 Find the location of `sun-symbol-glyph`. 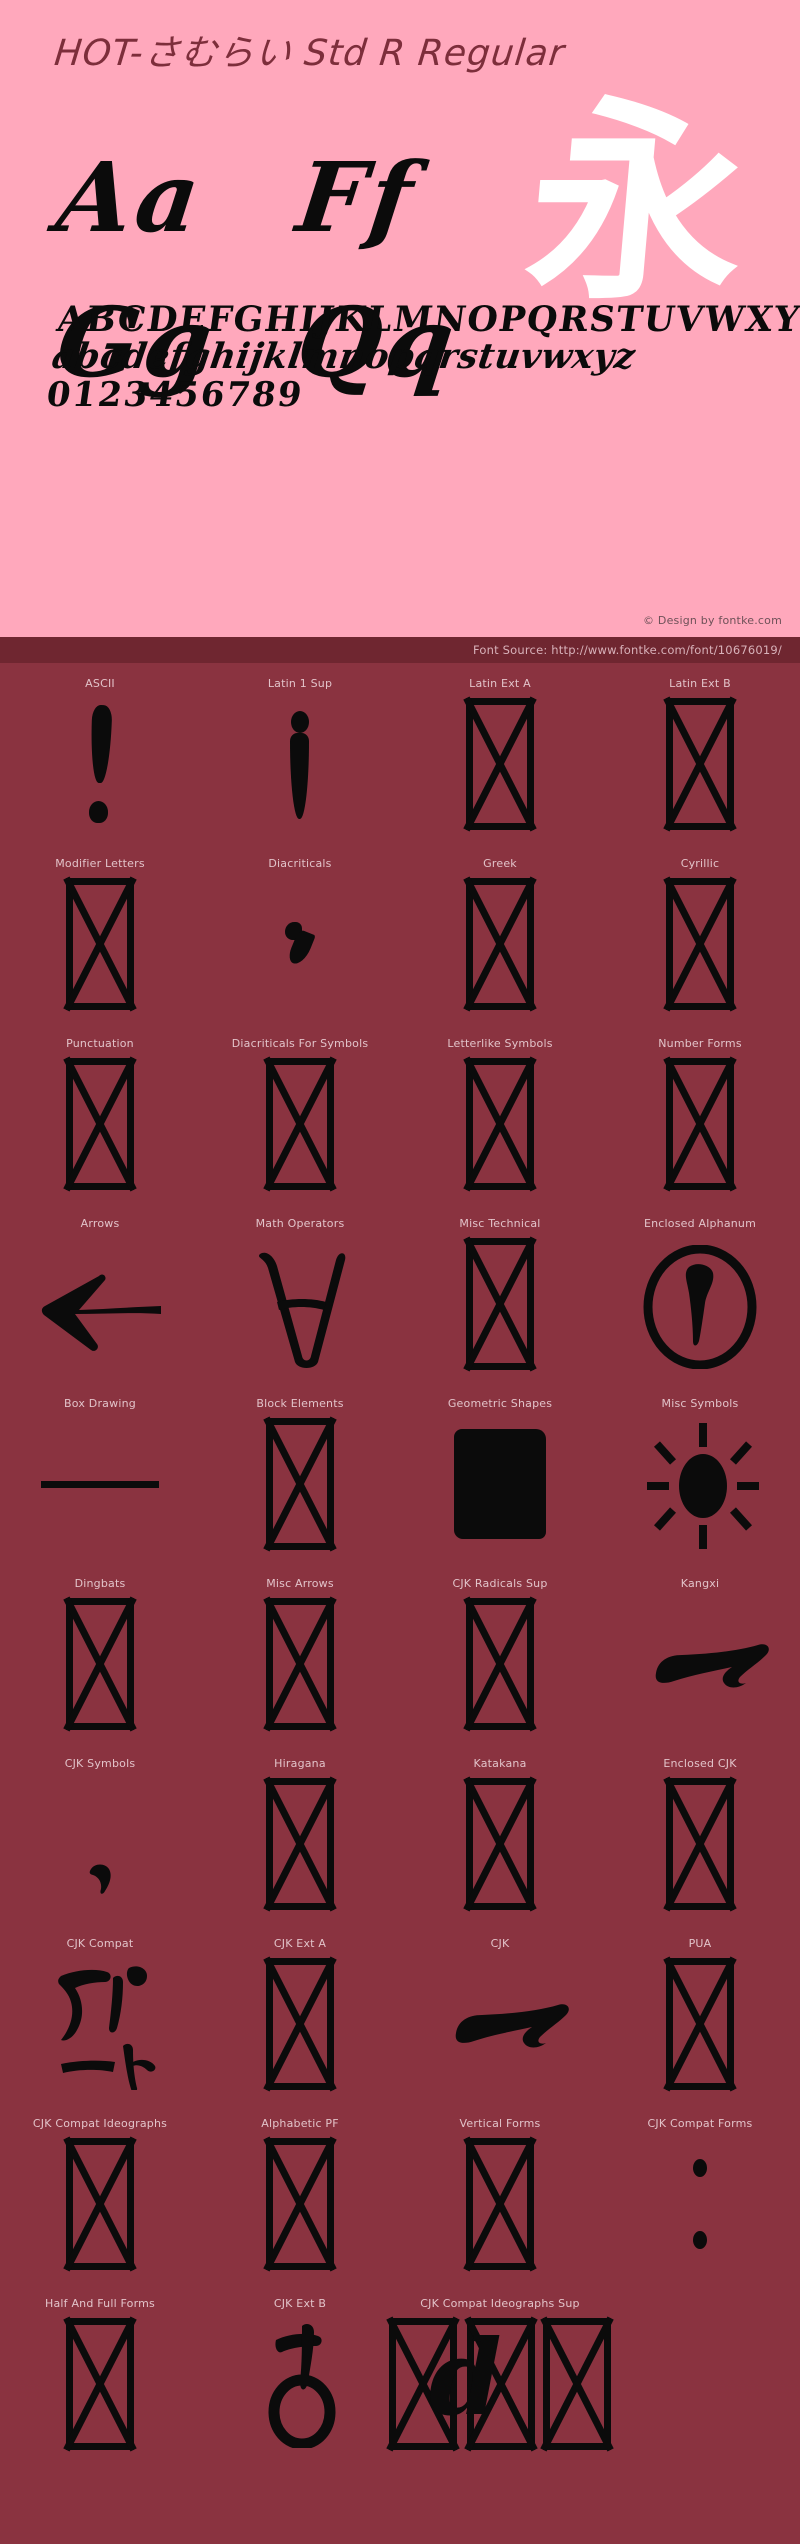

sun-symbol-glyph is located at coordinates (702, 1485).